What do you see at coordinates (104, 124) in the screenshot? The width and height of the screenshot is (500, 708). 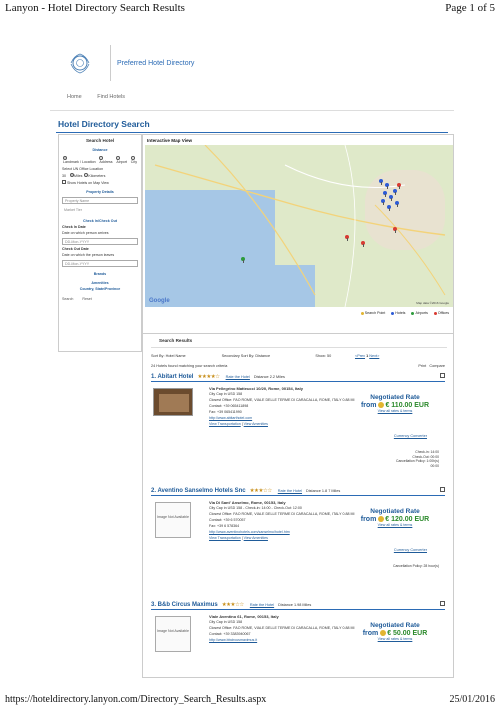 I see `page-title: Hotel Directory Search` at bounding box center [104, 124].